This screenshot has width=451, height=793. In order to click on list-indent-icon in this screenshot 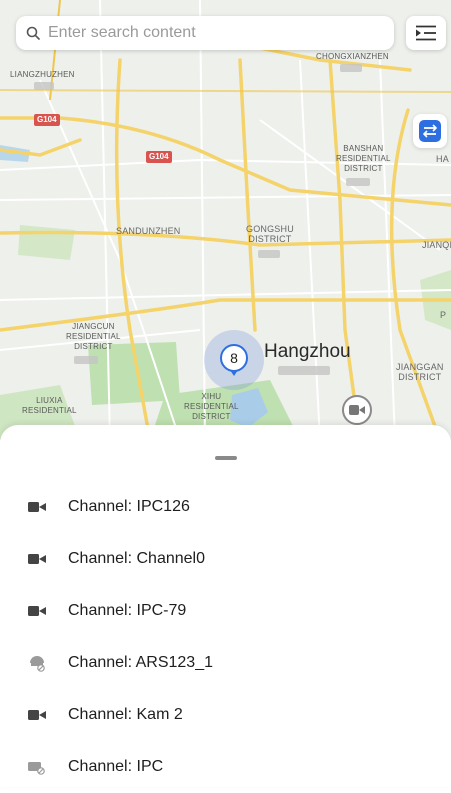, I will do `click(426, 33)`.